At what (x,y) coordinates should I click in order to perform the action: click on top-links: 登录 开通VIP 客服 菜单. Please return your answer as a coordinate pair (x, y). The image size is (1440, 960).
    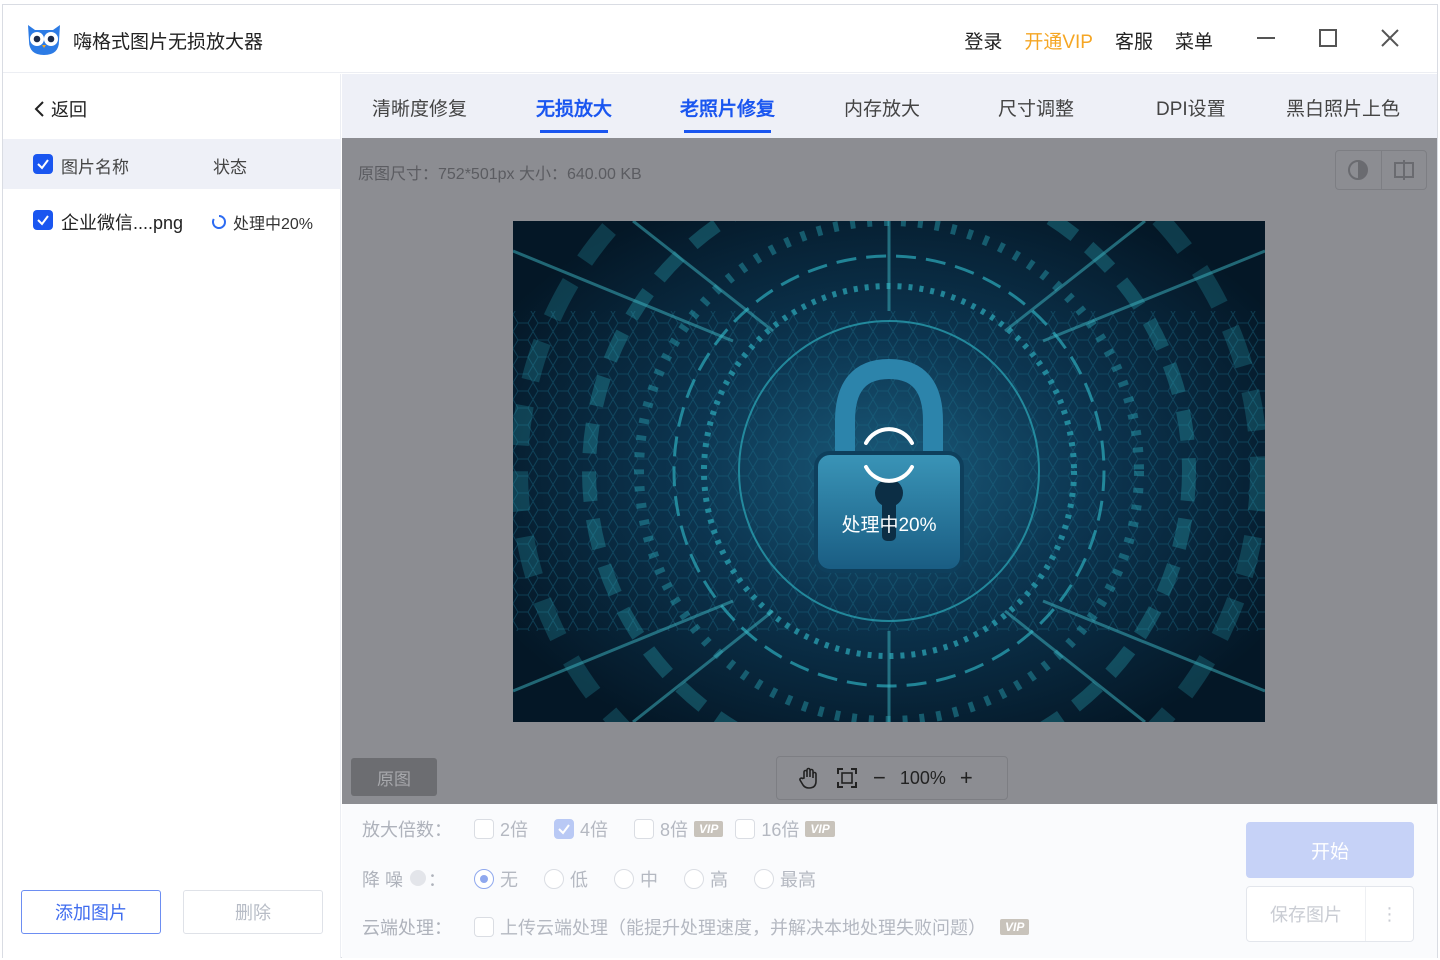
    Looking at the image, I should click on (1088, 40).